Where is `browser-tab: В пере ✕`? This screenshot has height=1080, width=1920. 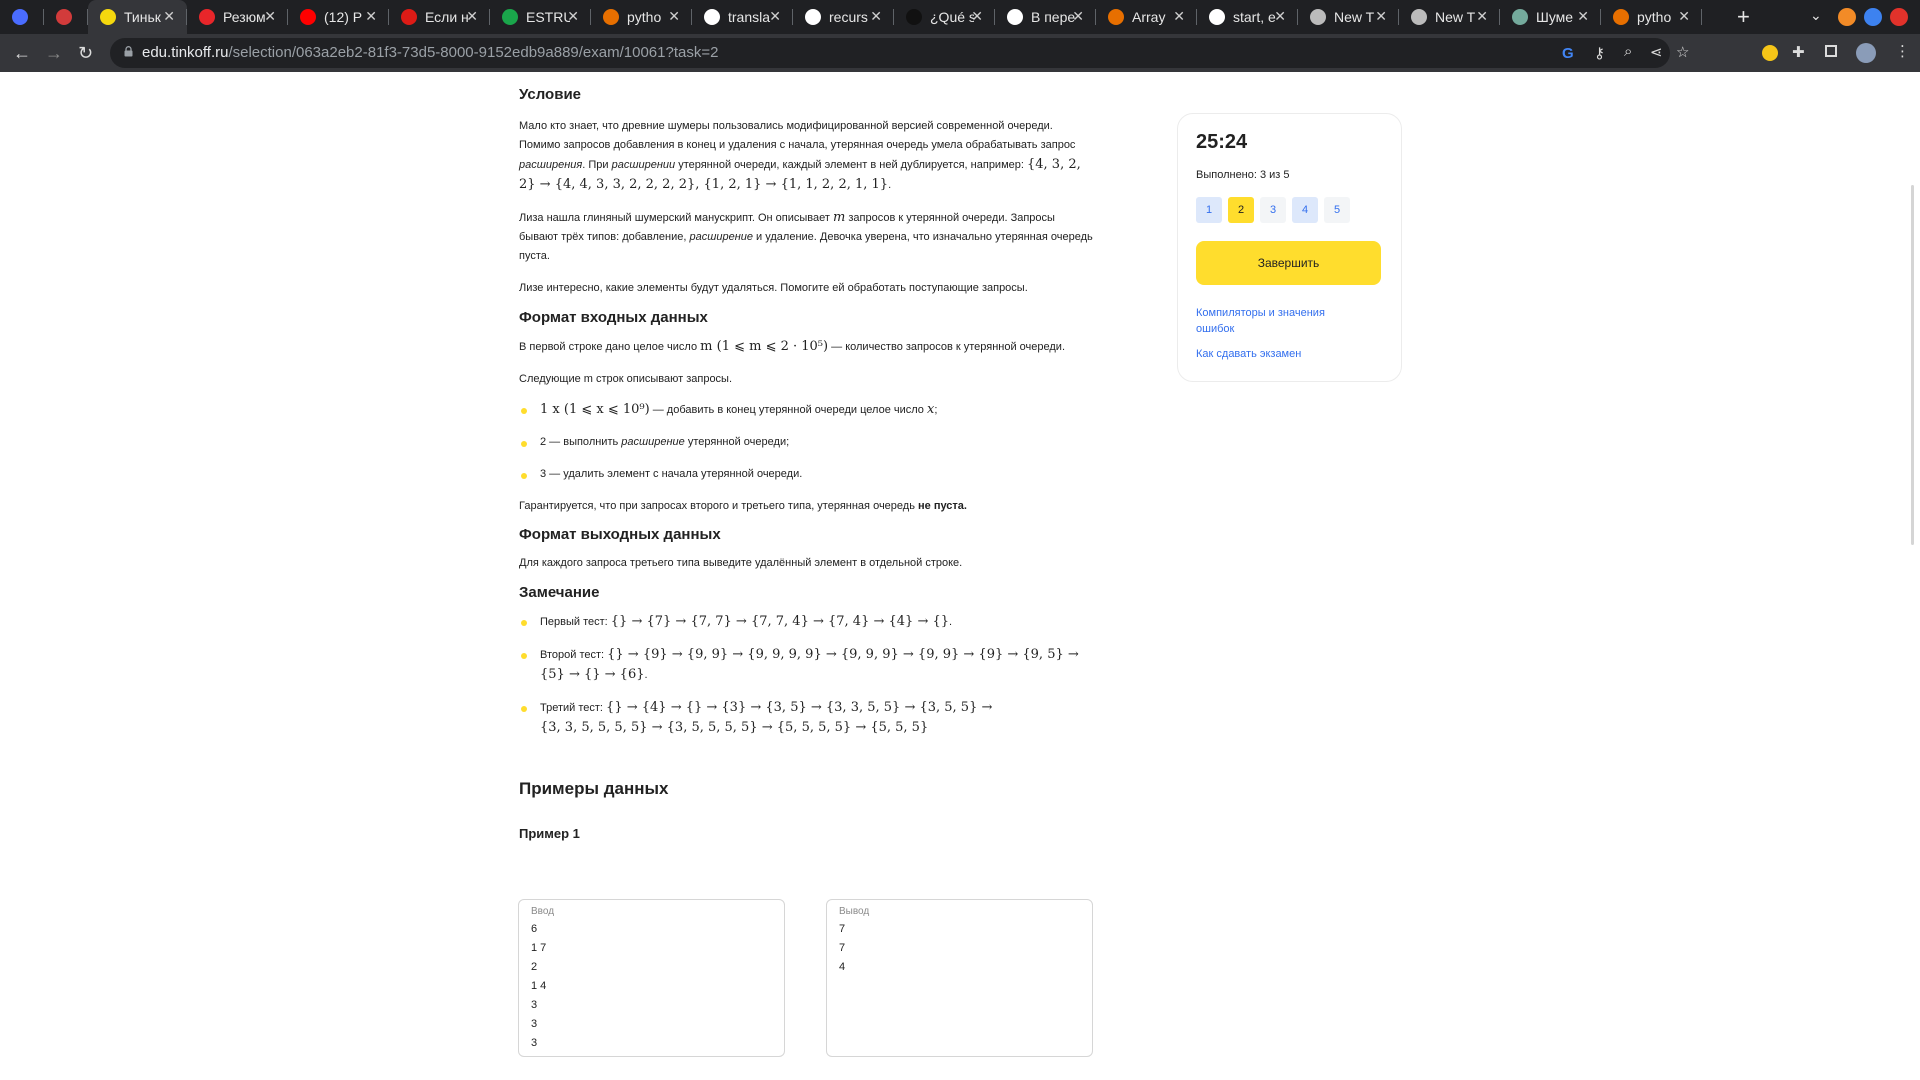 browser-tab: В пере ✕ is located at coordinates (1045, 17).